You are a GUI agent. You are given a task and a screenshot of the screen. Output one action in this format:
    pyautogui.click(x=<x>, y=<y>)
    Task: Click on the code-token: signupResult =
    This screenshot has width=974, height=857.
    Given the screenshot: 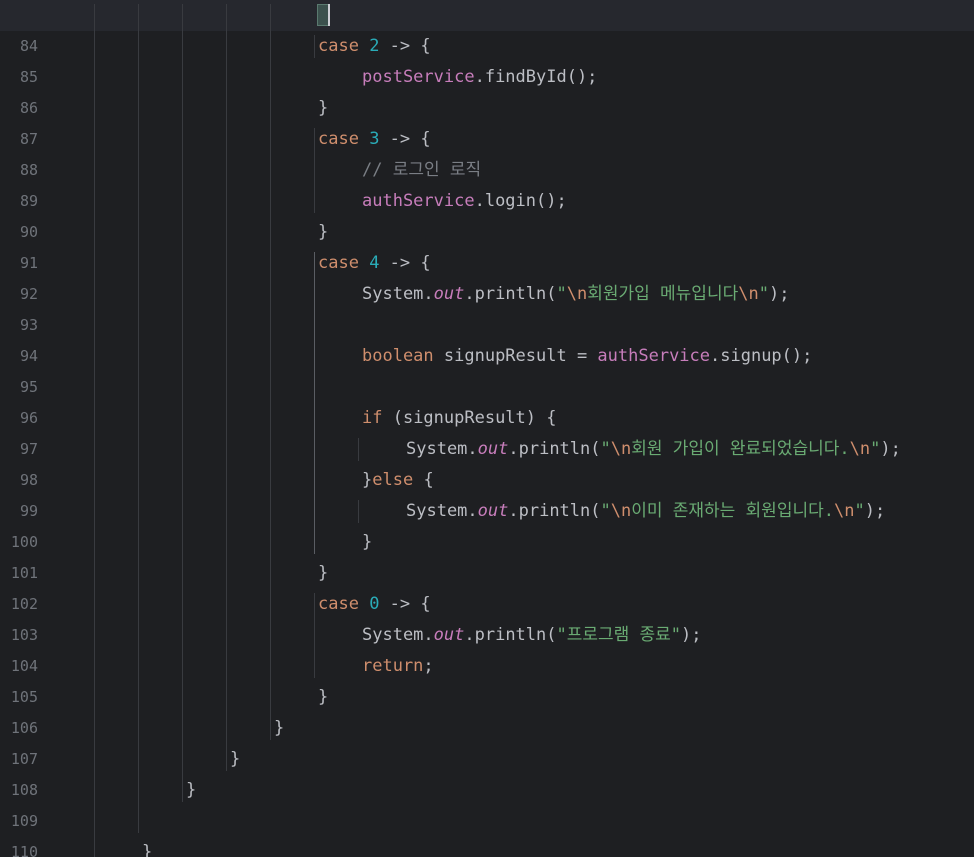 What is the action you would take?
    pyautogui.click(x=520, y=356)
    